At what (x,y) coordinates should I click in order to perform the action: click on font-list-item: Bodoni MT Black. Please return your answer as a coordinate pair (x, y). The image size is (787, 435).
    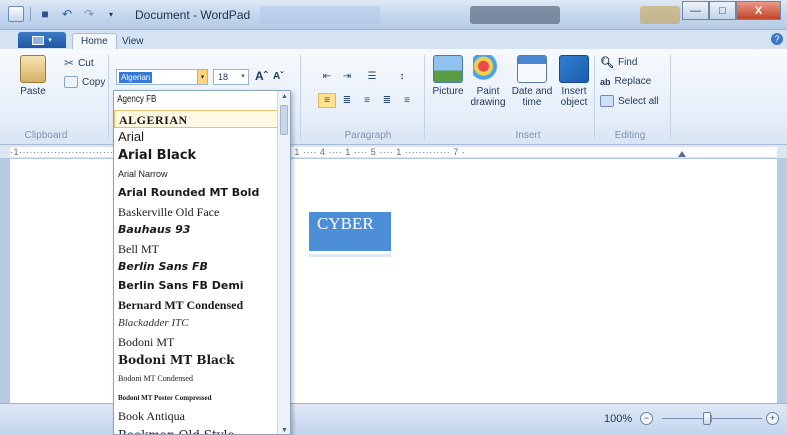
    Looking at the image, I should click on (196, 360).